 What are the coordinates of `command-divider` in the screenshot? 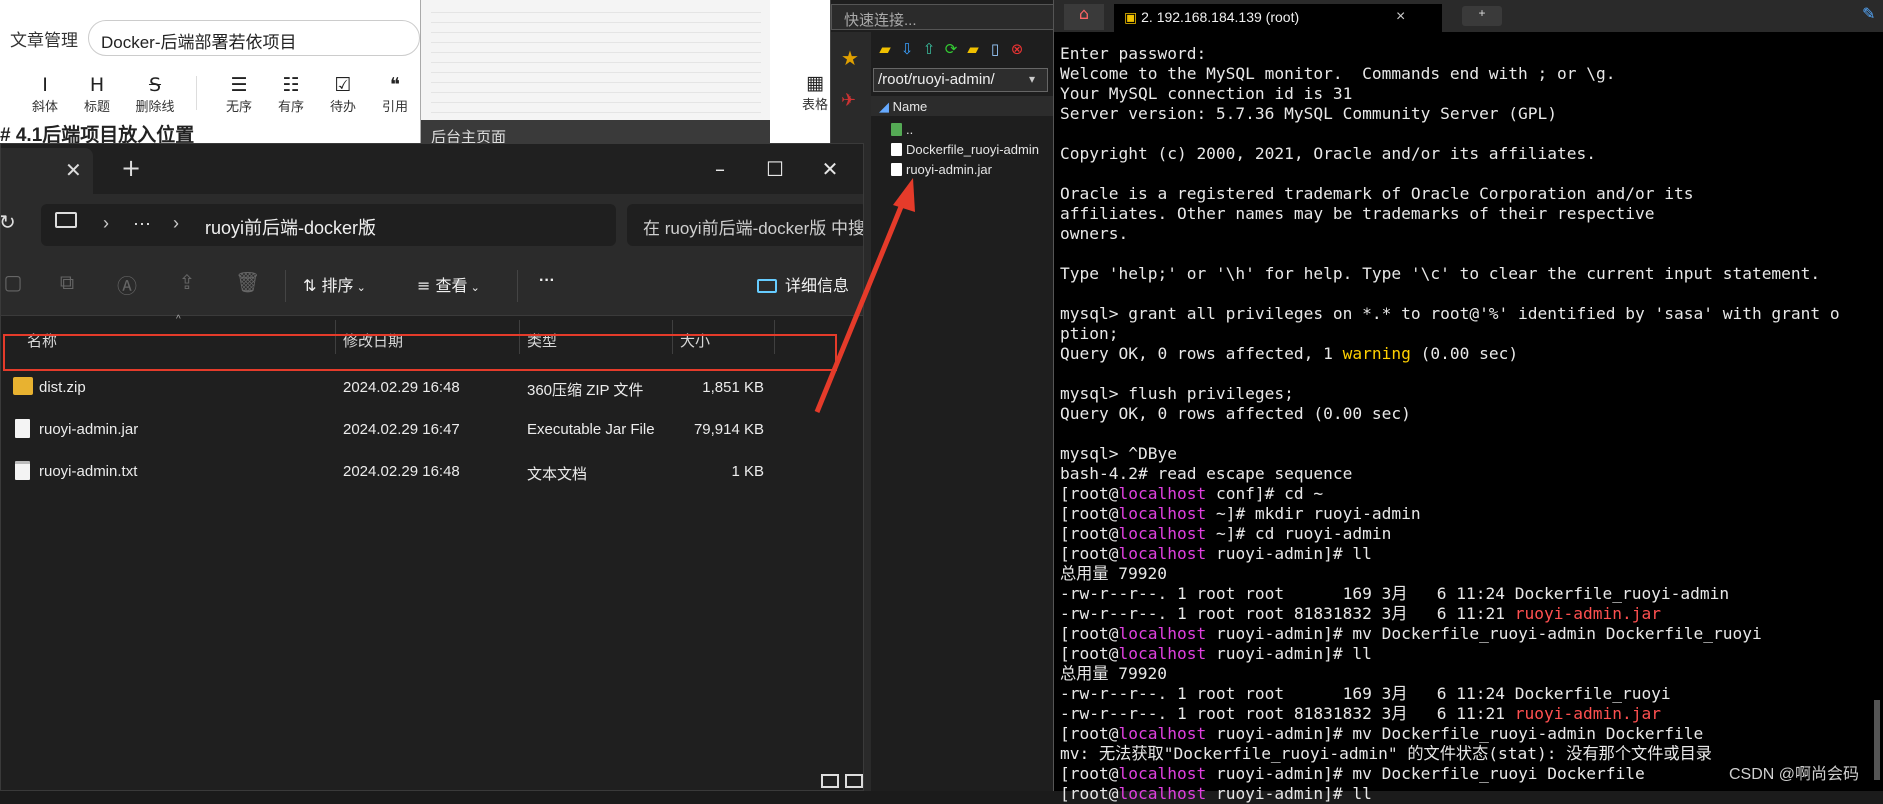 It's located at (517, 286).